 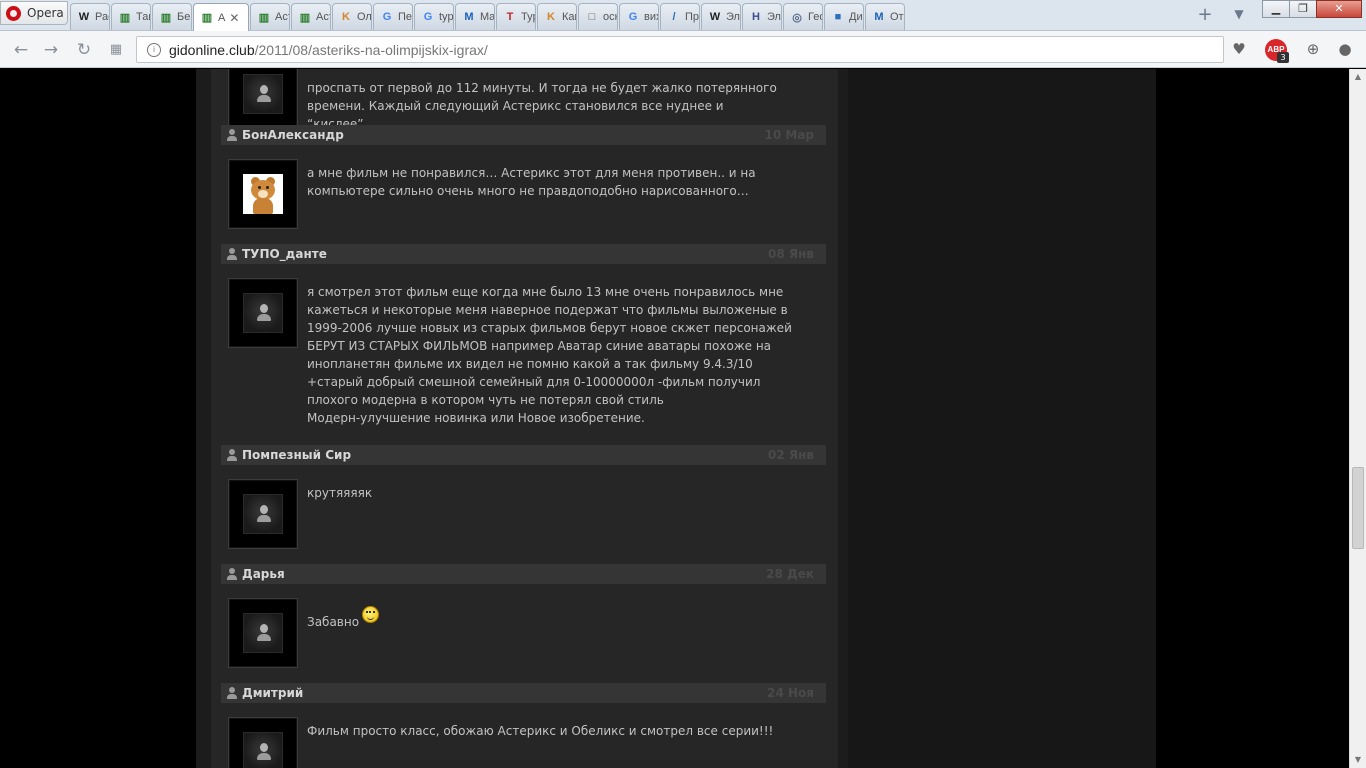 What do you see at coordinates (1357, 418) in the screenshot?
I see `page-scrollbar: ▲ ▼` at bounding box center [1357, 418].